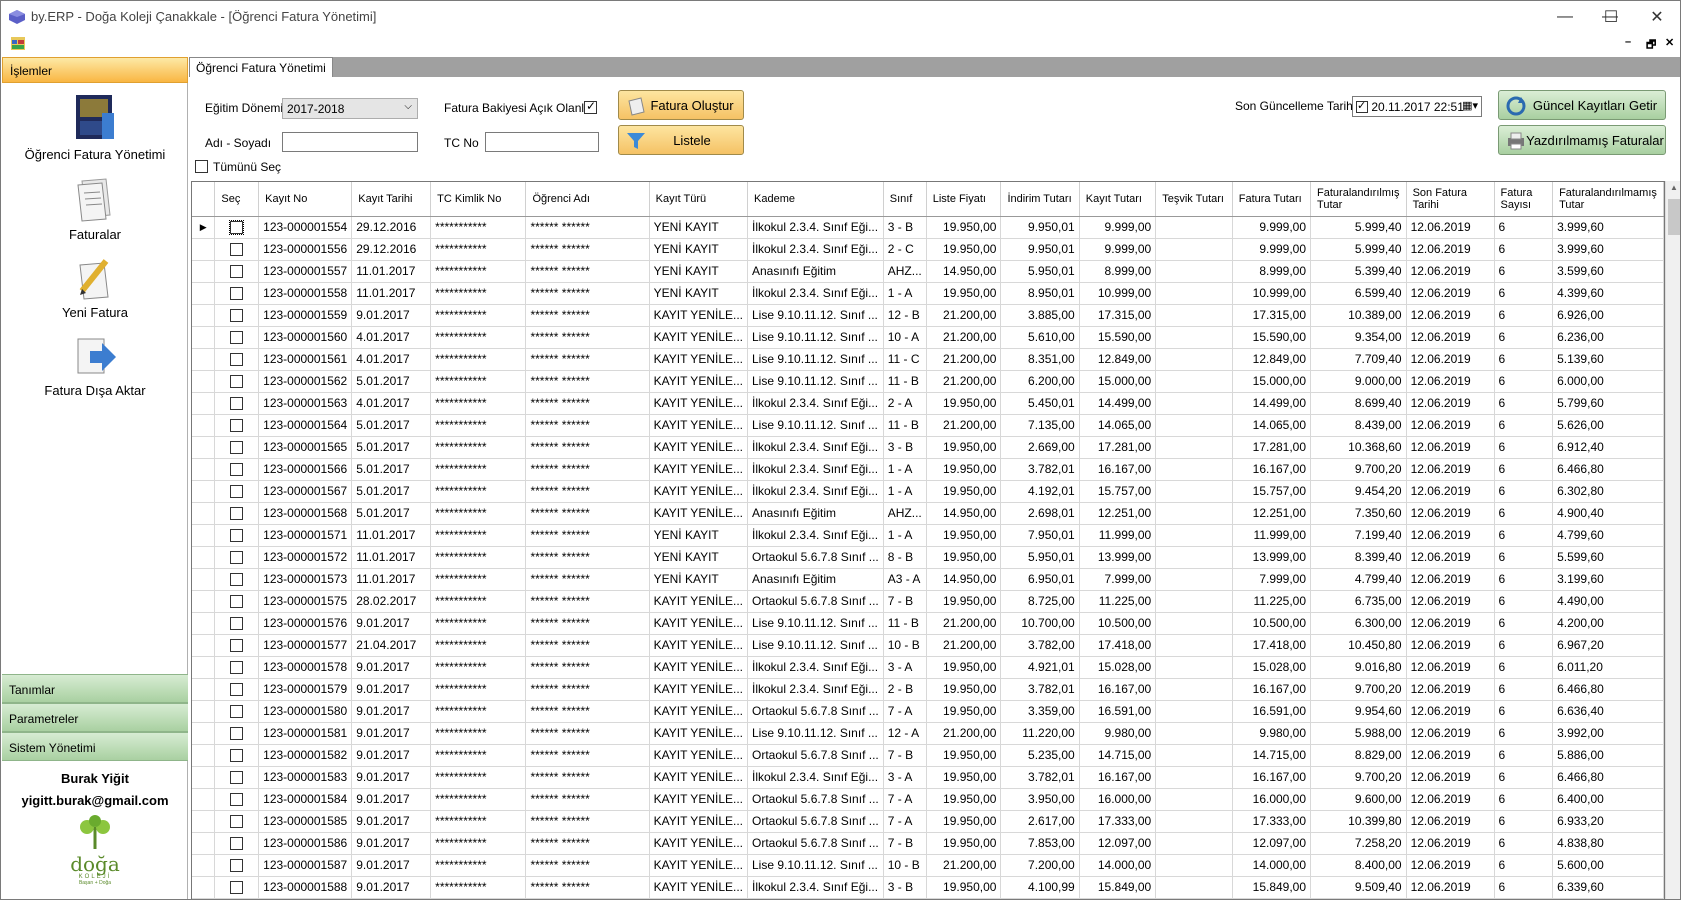  I want to click on grid-cell: 11 - C, so click(905, 359).